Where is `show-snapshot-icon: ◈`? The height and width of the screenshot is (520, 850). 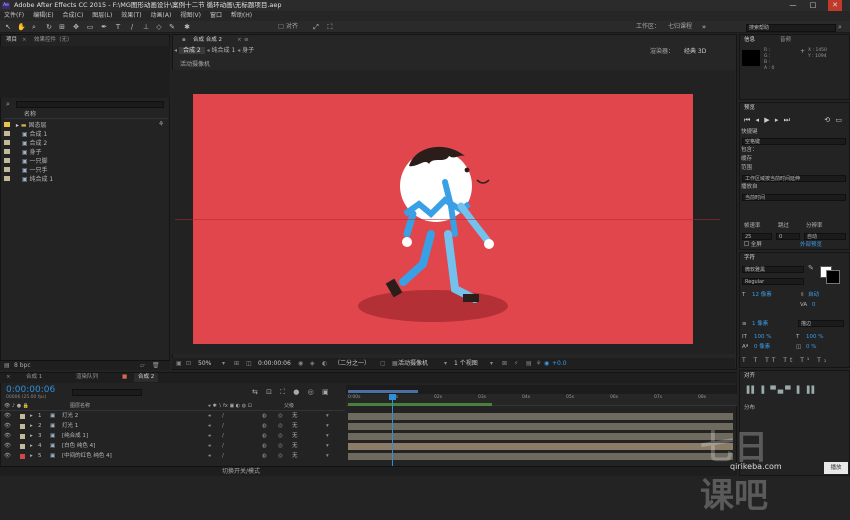 show-snapshot-icon: ◈ is located at coordinates (312, 363).